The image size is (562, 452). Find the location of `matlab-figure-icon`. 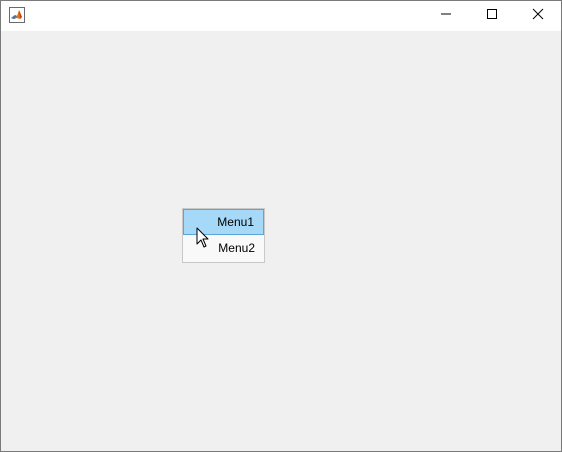

matlab-figure-icon is located at coordinates (17, 15).